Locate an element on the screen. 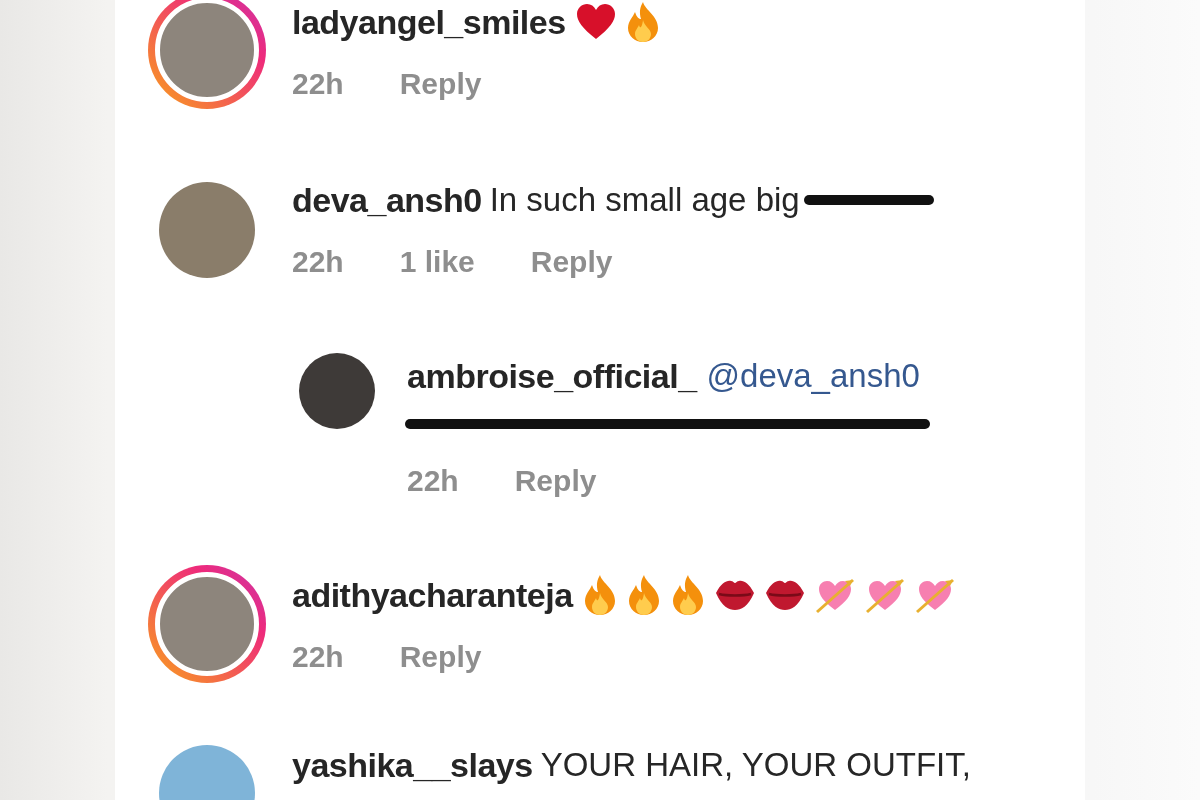 Image resolution: width=1200 pixels, height=800 pixels. heart-icon is located at coordinates (595, 22).